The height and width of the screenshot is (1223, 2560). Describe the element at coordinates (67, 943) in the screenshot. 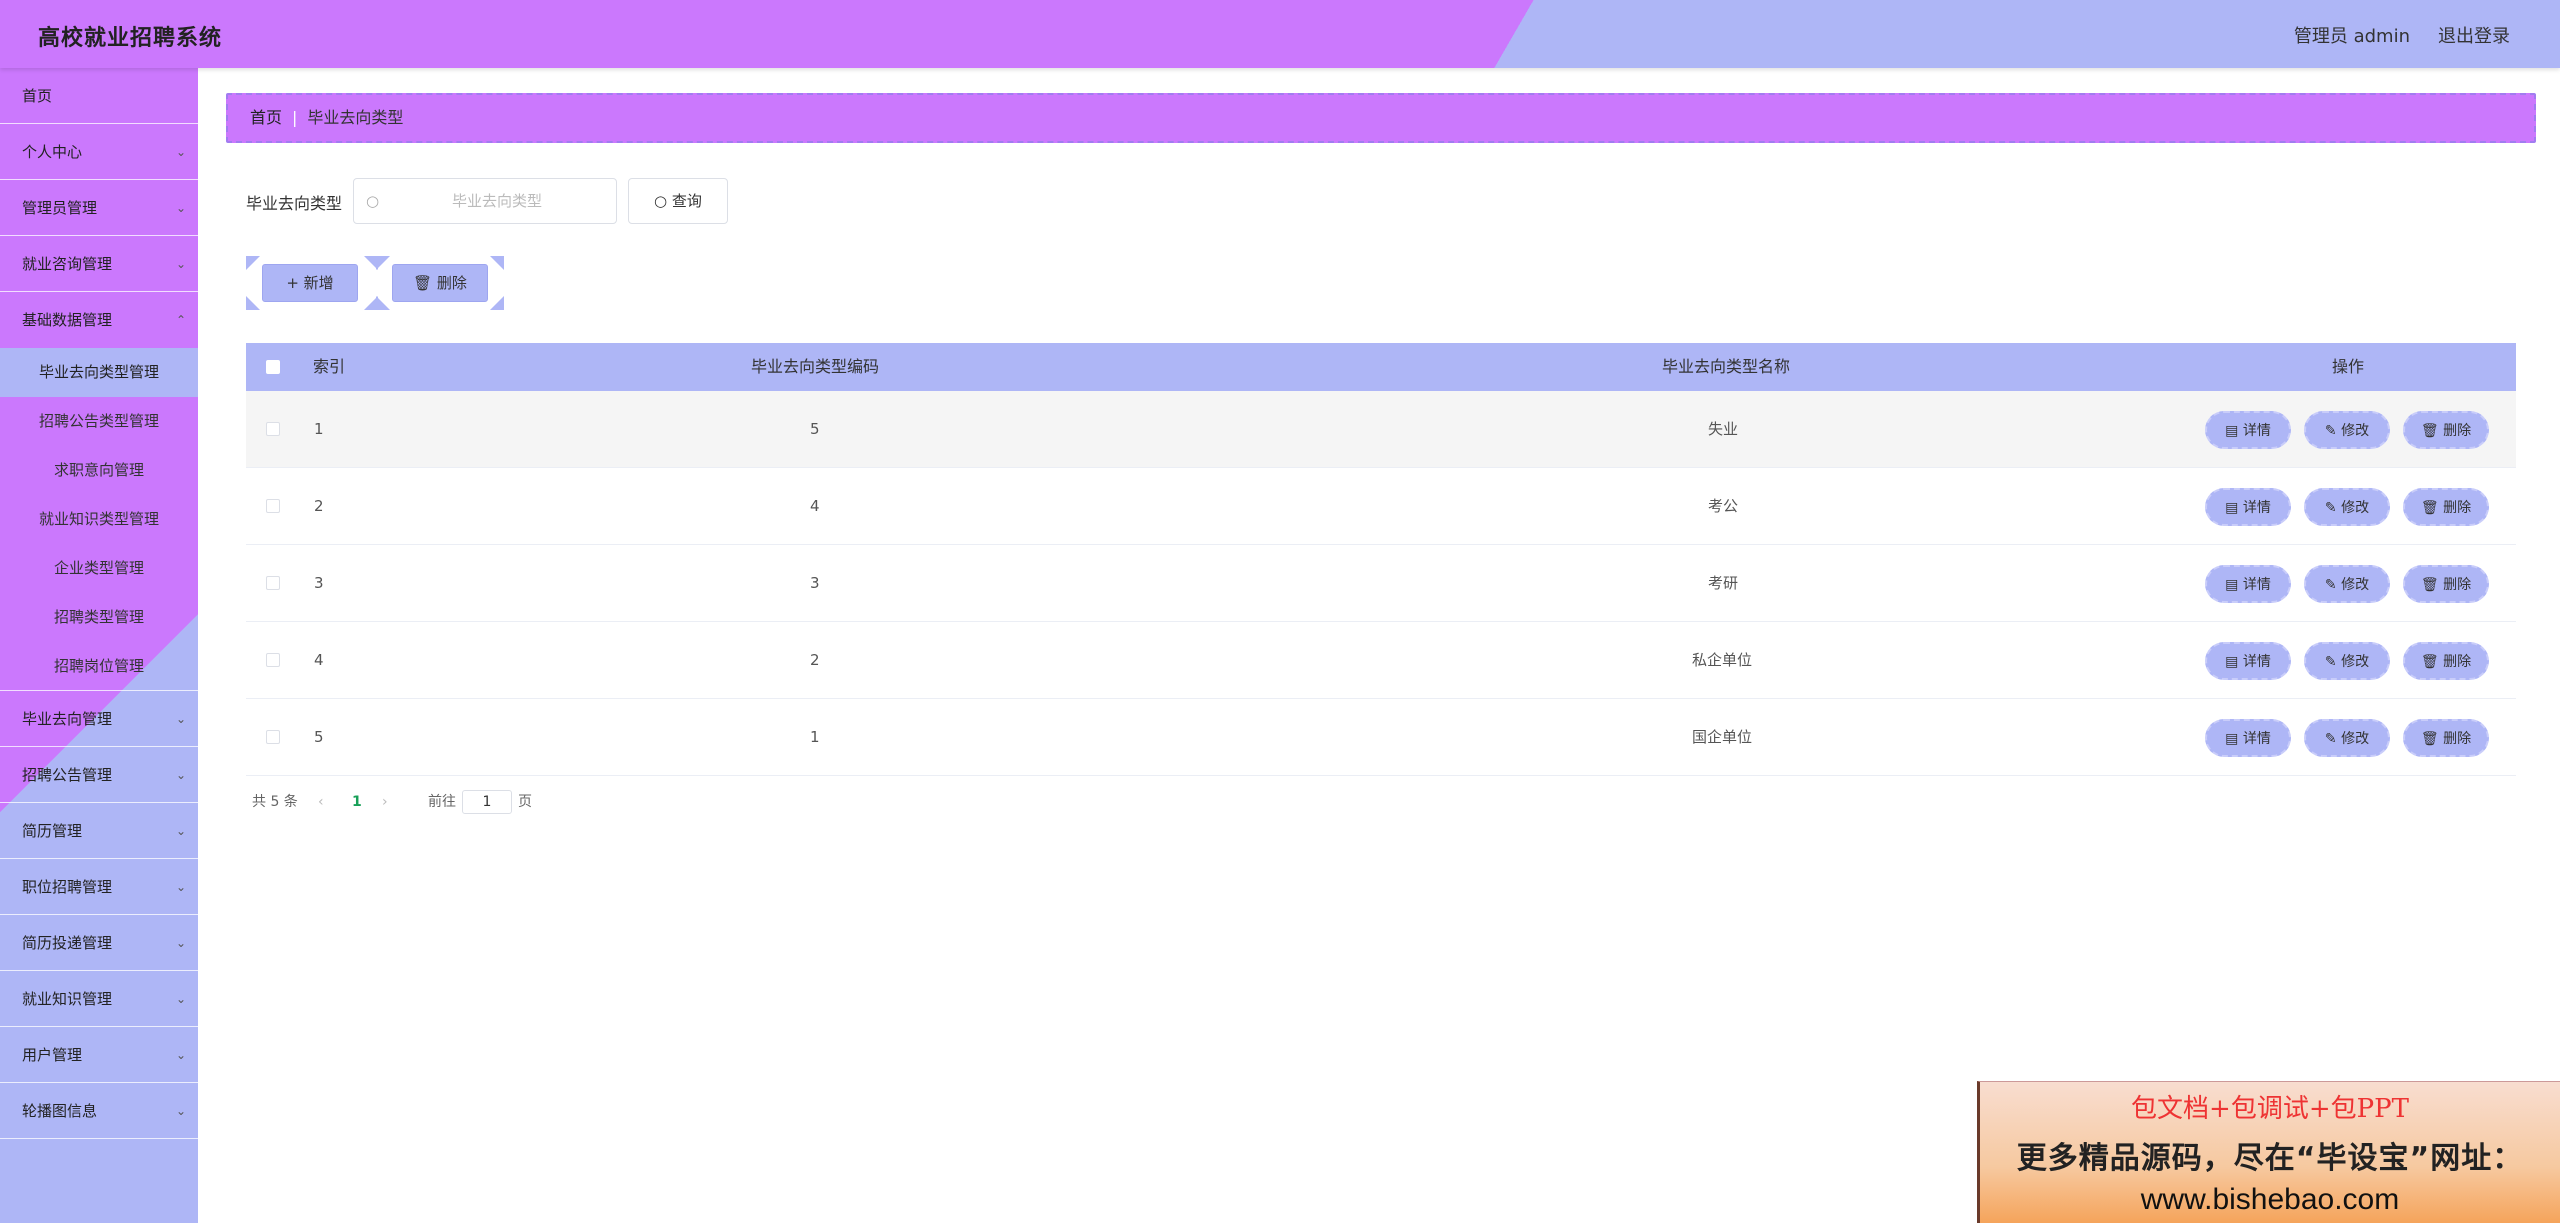

I see `sidebar-item-label: 简历投递管理` at that location.